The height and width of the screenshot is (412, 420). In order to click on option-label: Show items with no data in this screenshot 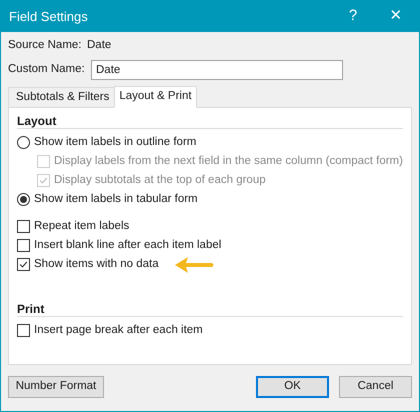, I will do `click(96, 264)`.